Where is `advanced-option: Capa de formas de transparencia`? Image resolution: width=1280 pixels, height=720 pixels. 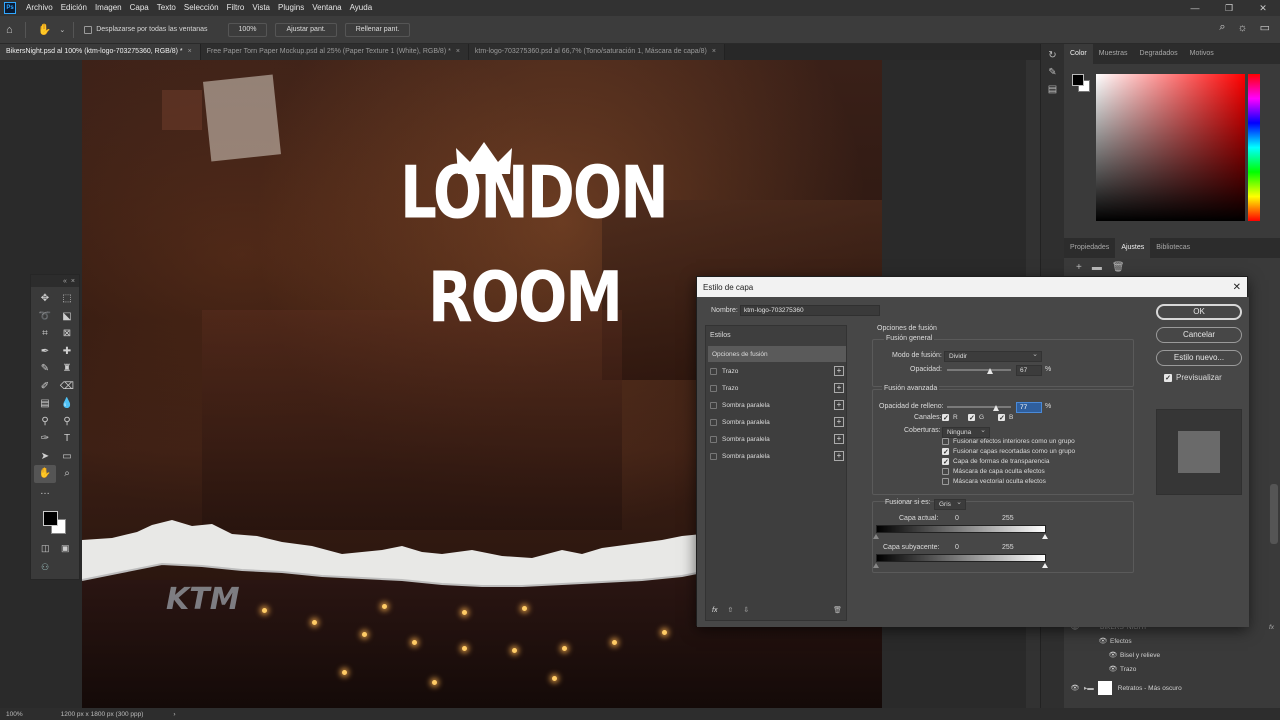 advanced-option: Capa de formas de transparencia is located at coordinates (995, 461).